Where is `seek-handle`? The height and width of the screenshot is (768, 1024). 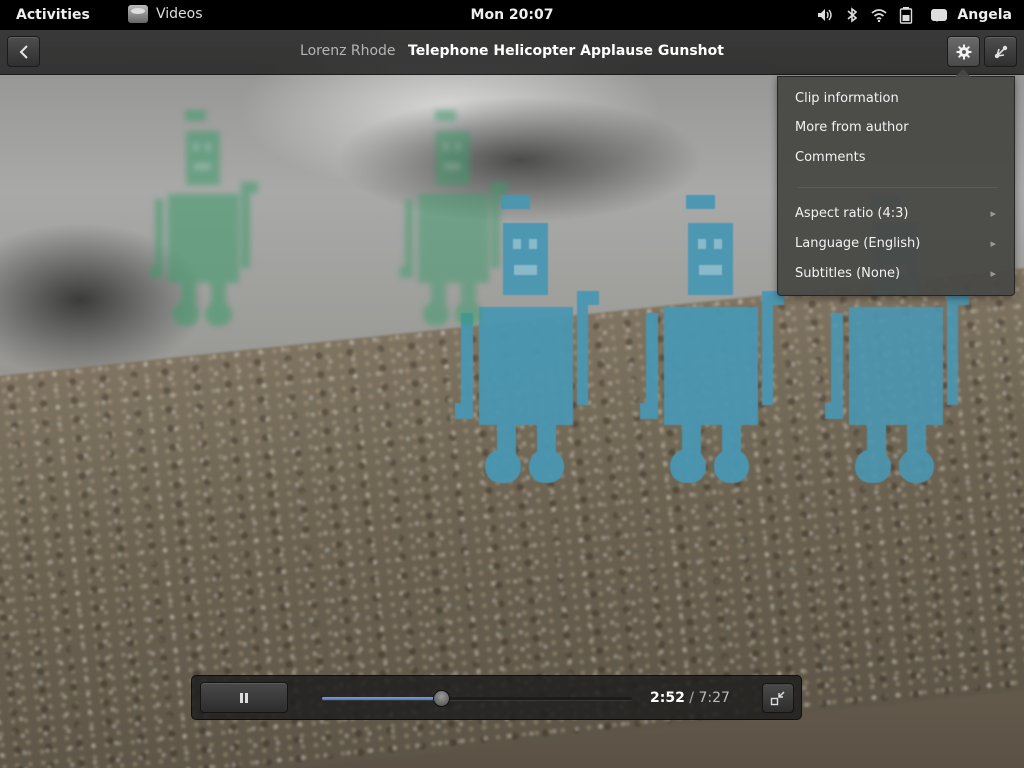 seek-handle is located at coordinates (442, 698).